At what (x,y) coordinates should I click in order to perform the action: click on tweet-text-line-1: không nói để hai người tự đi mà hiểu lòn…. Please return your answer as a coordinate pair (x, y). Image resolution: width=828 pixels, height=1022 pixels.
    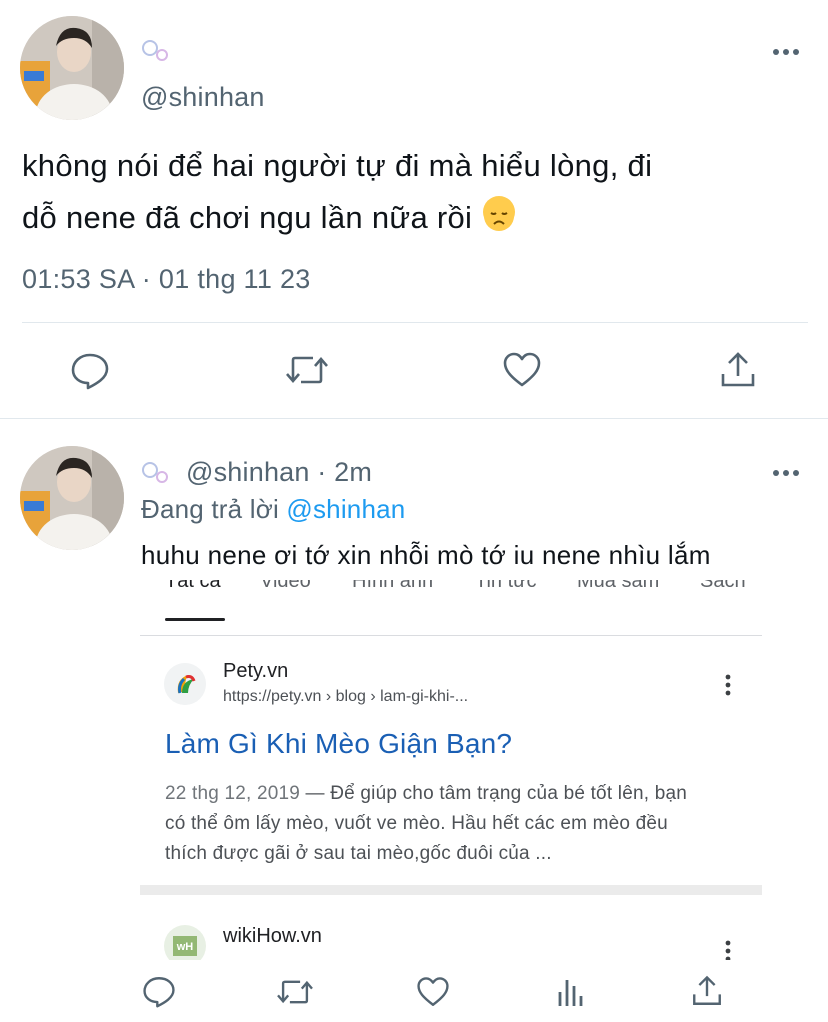
    Looking at the image, I should click on (337, 165).